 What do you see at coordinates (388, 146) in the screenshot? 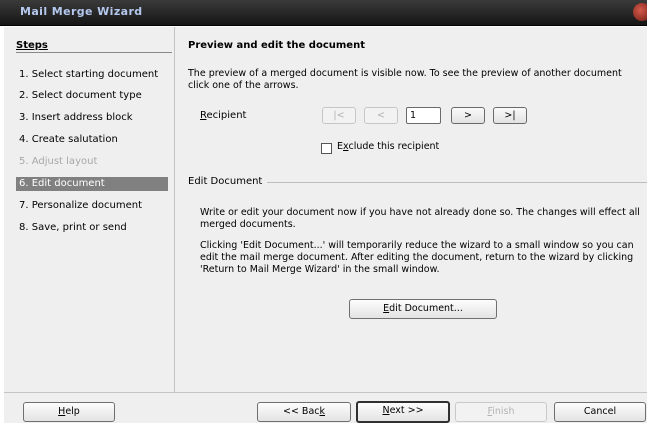
I see `exclude-recipient-label: Exclude this recipient` at bounding box center [388, 146].